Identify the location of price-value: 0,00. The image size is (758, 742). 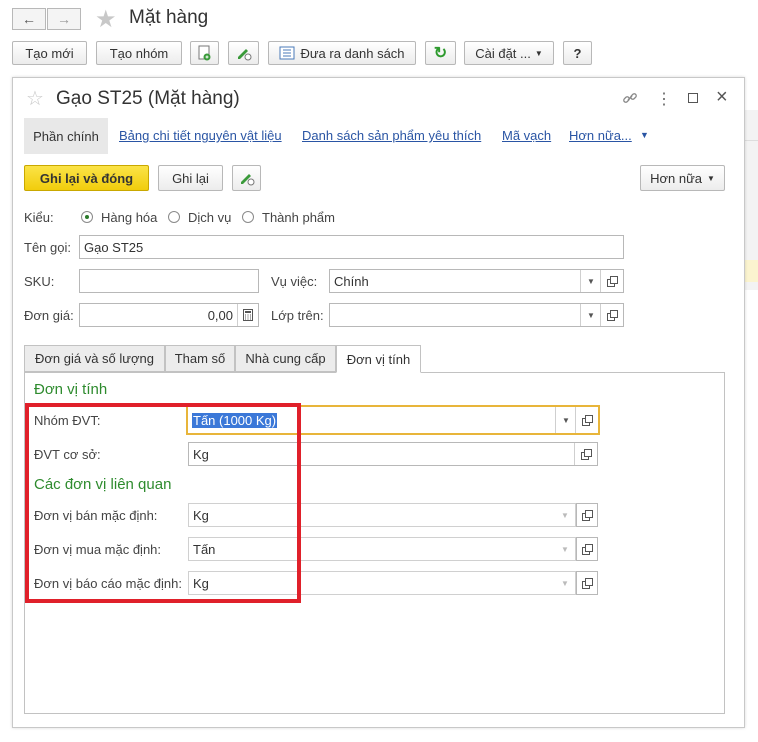
(220, 315).